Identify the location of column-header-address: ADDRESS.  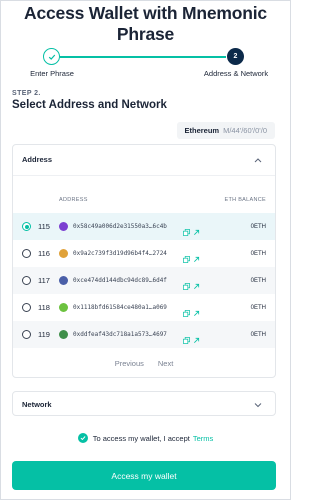
(73, 200).